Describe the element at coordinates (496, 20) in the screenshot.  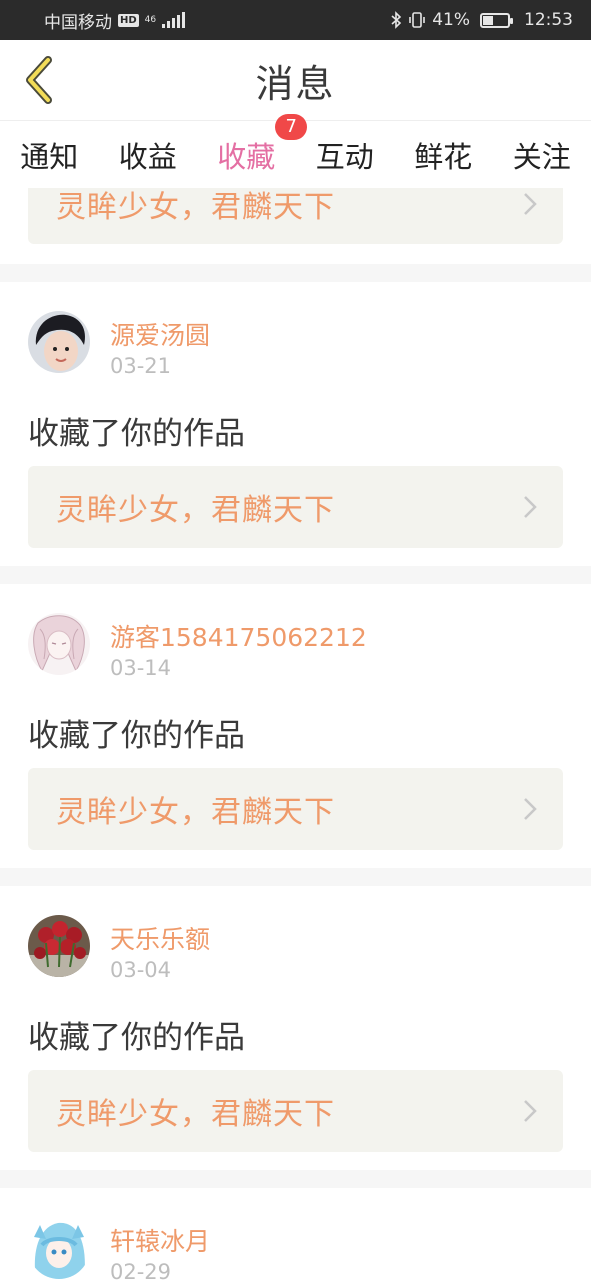
I see `battery-icon` at that location.